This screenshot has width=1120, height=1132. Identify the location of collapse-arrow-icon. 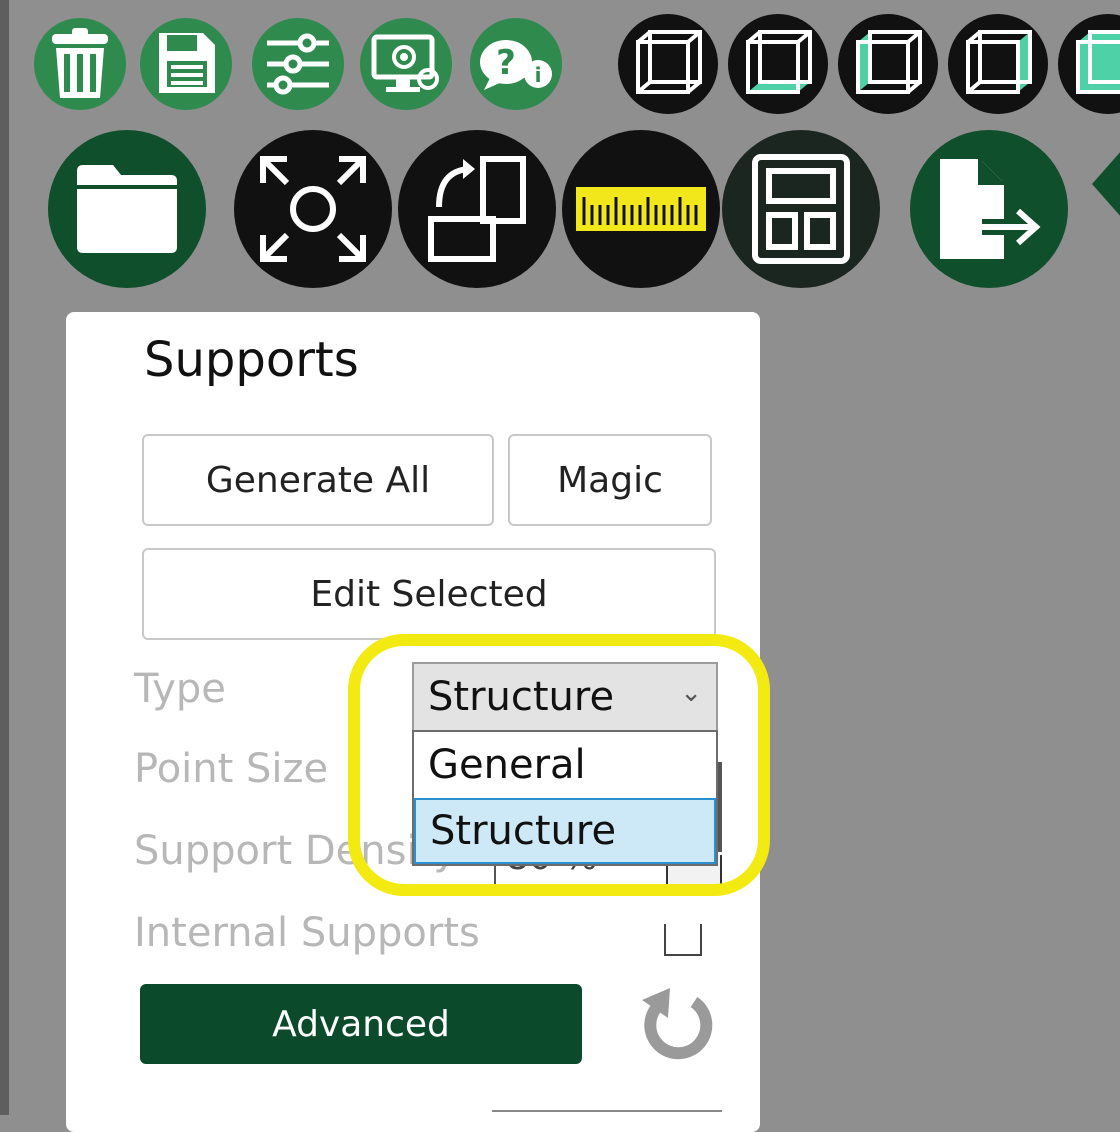
(1106, 184).